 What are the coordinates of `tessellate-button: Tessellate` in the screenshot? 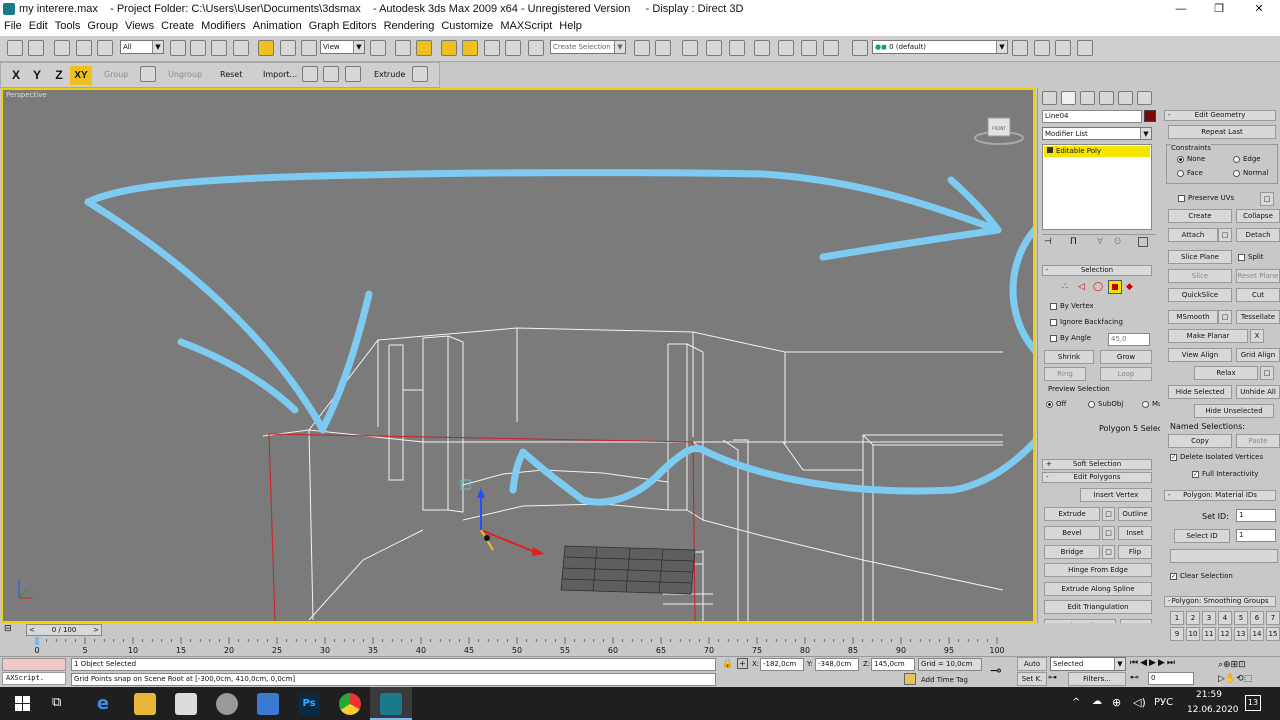 It's located at (1258, 317).